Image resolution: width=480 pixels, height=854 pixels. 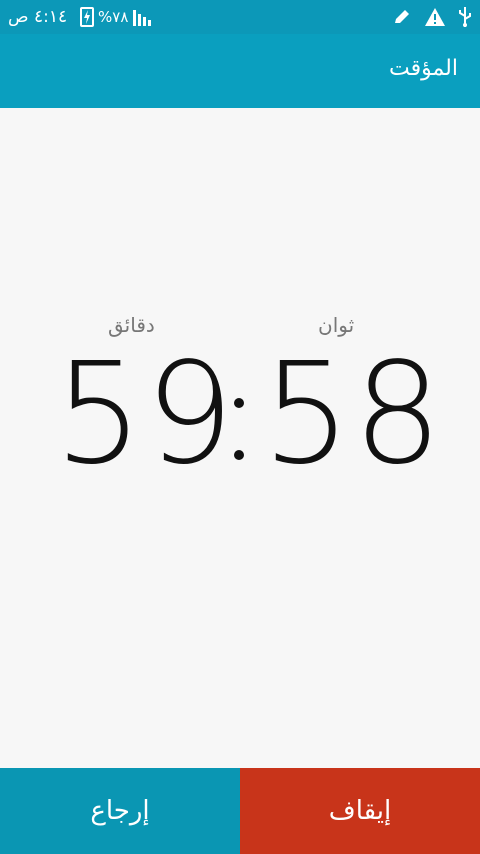 What do you see at coordinates (240, 17) in the screenshot?
I see `status-bar: ٤:١٤ ص %٧٨` at bounding box center [240, 17].